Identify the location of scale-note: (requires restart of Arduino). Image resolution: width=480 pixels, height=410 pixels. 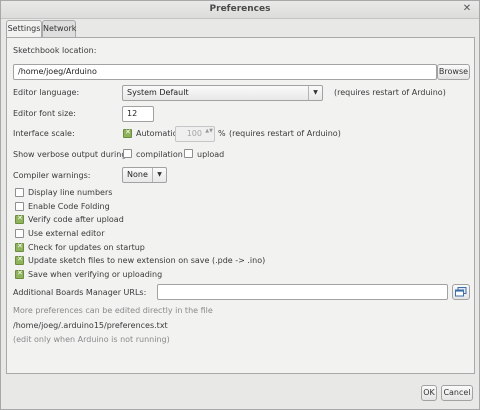
(285, 133).